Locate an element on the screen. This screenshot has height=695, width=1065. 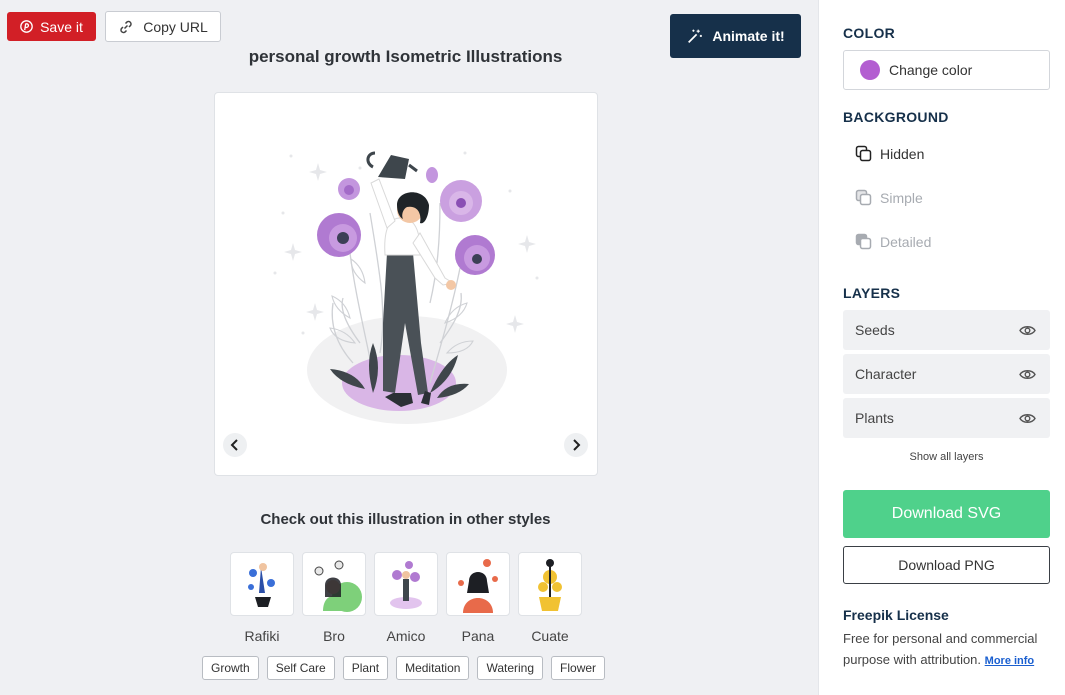
style-label-cuate: Cuate is located at coordinates (550, 636).